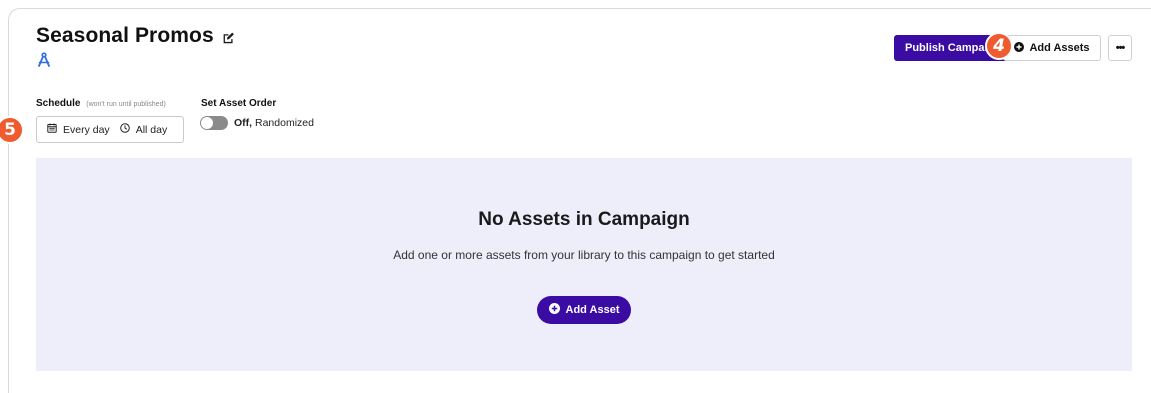 The image size is (1151, 393). Describe the element at coordinates (214, 123) in the screenshot. I see `asset-order-toggle` at that location.